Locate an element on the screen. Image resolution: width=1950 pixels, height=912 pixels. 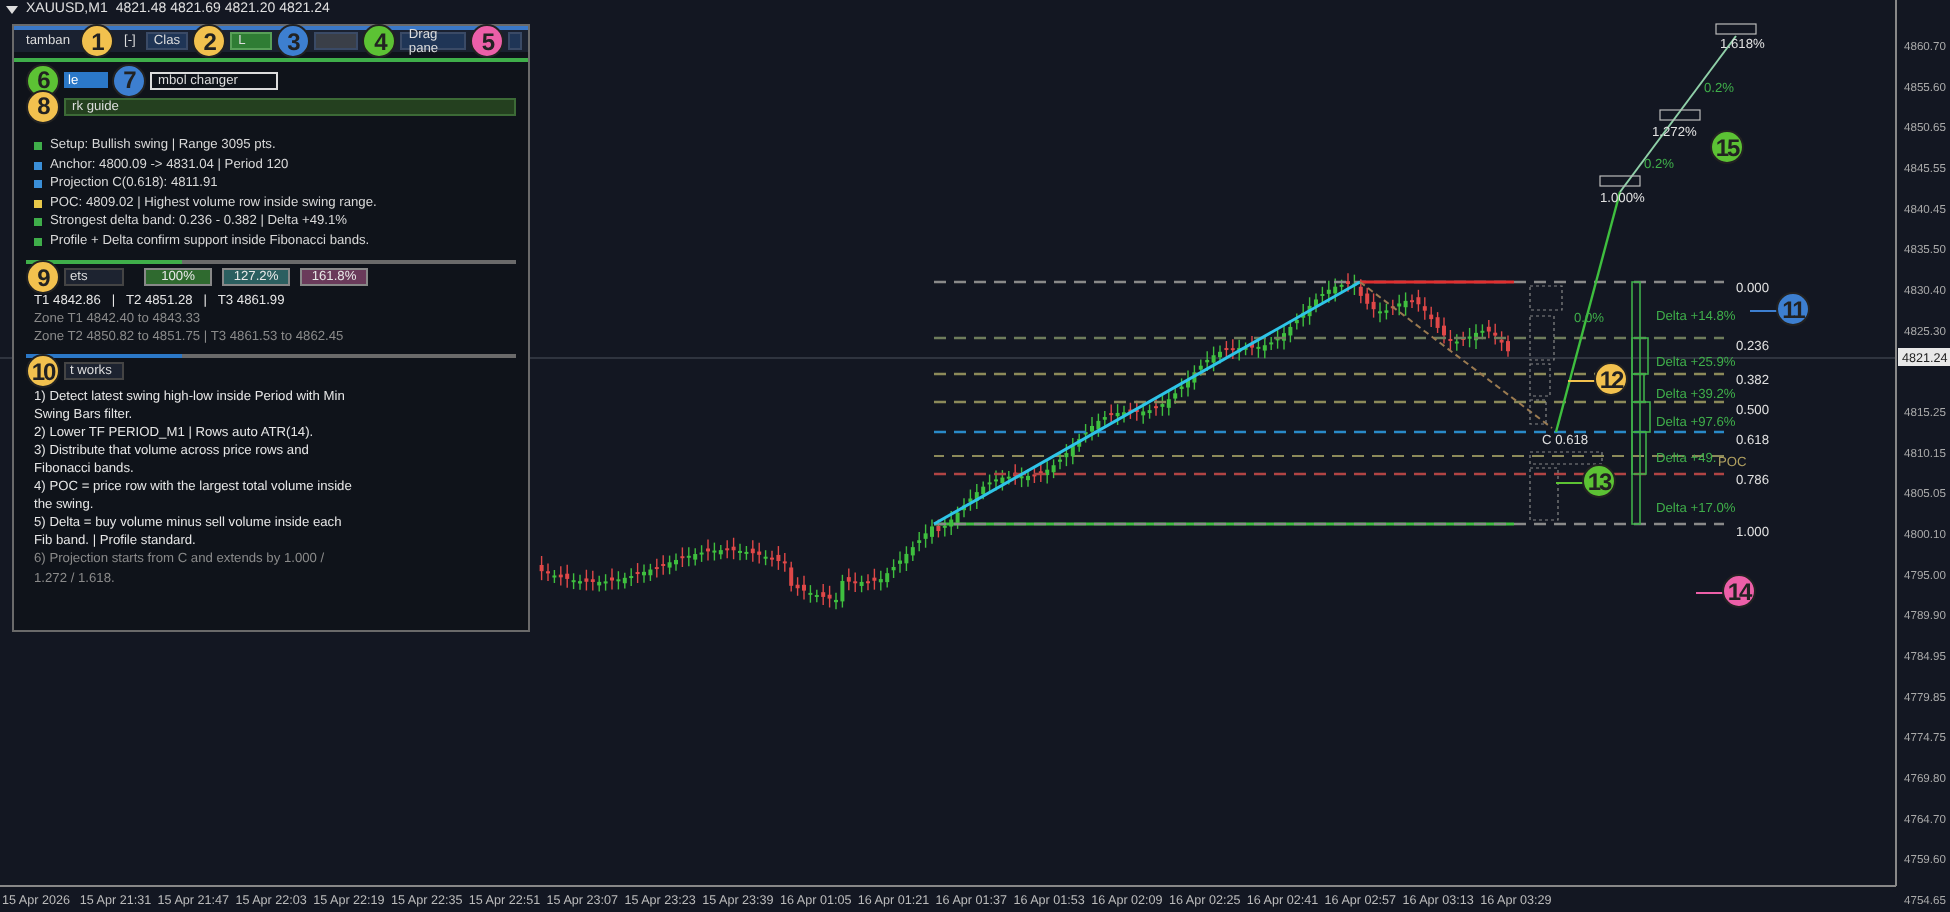
number-marker: 15 is located at coordinates (1727, 147).